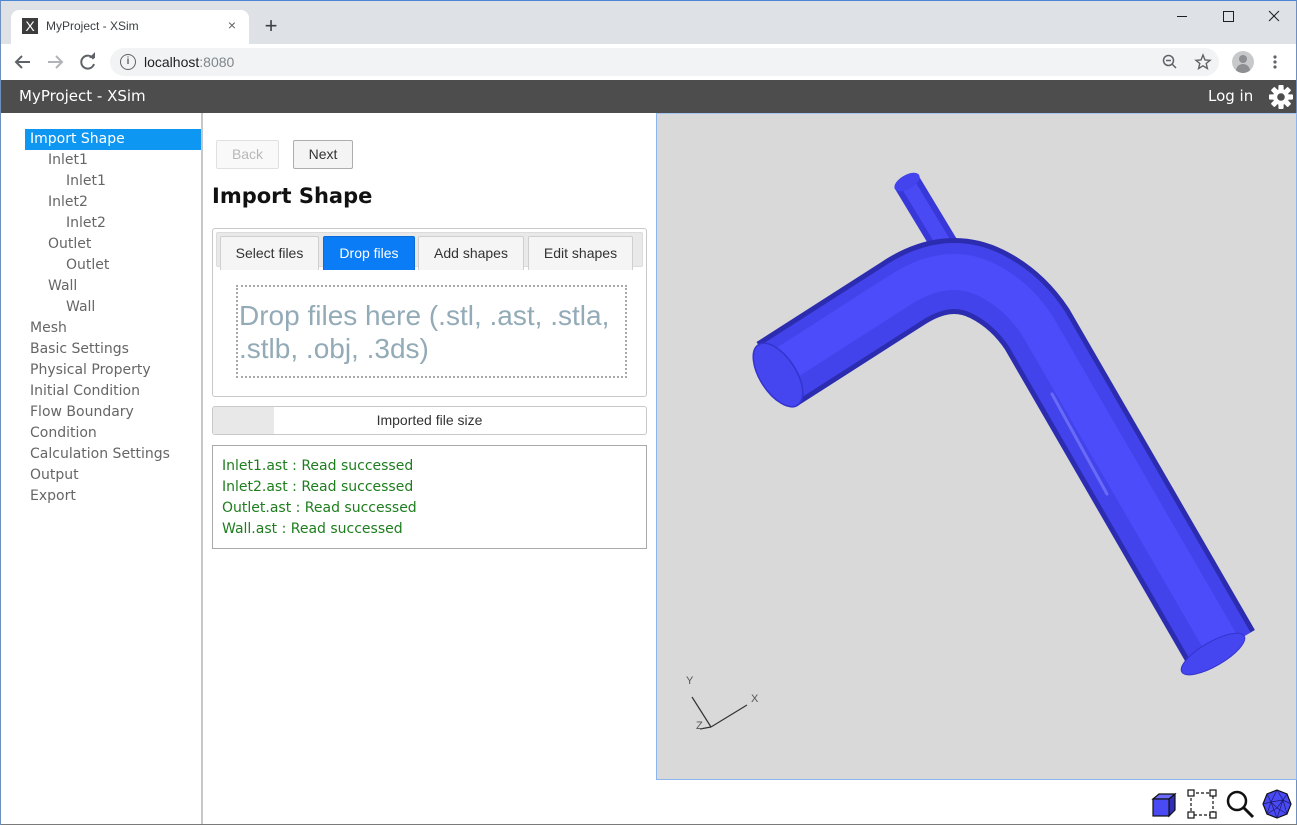  I want to click on sidebar-item-calculation-settings: Calculation Settings, so click(113, 454).